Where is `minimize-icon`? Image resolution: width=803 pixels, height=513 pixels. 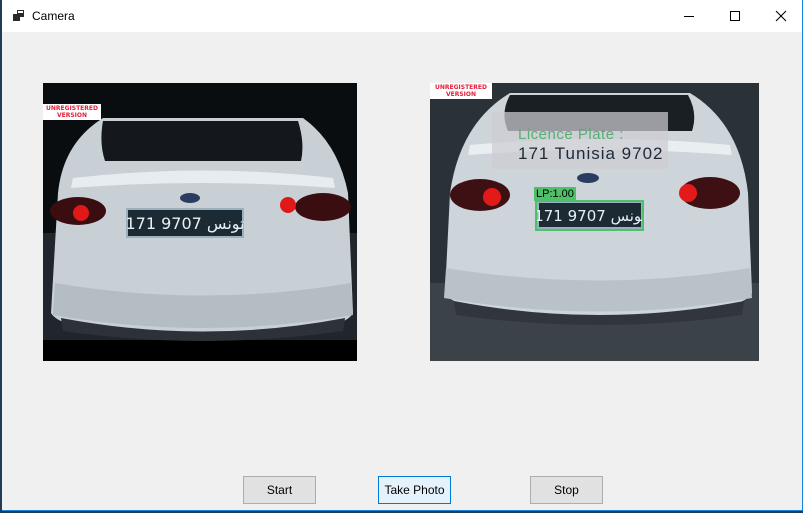 minimize-icon is located at coordinates (689, 16).